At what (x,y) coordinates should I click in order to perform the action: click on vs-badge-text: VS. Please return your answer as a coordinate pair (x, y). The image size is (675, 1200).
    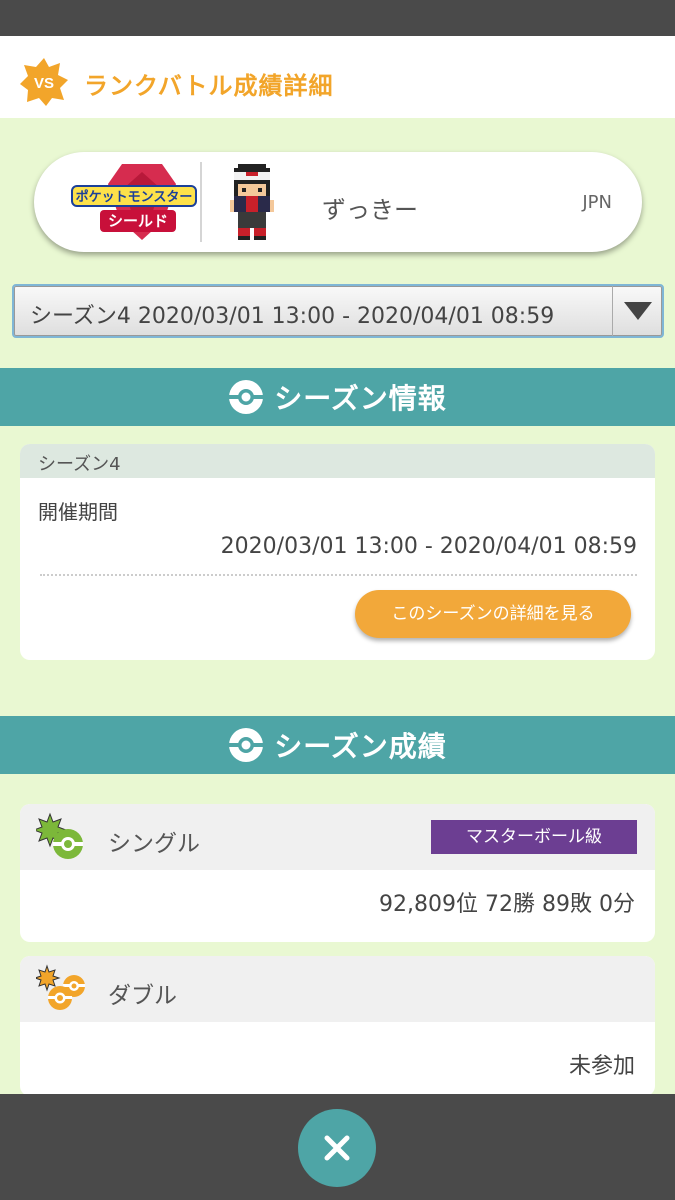
    Looking at the image, I should click on (44, 83).